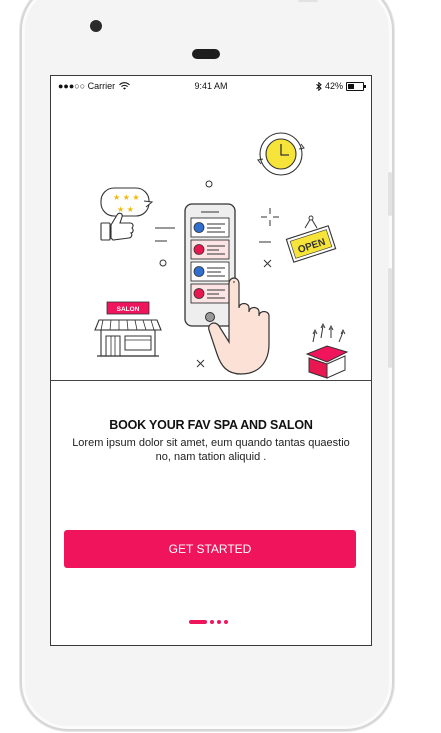 This screenshot has height=733, width=441. Describe the element at coordinates (210, 265) in the screenshot. I see `smartphone-icon` at that location.